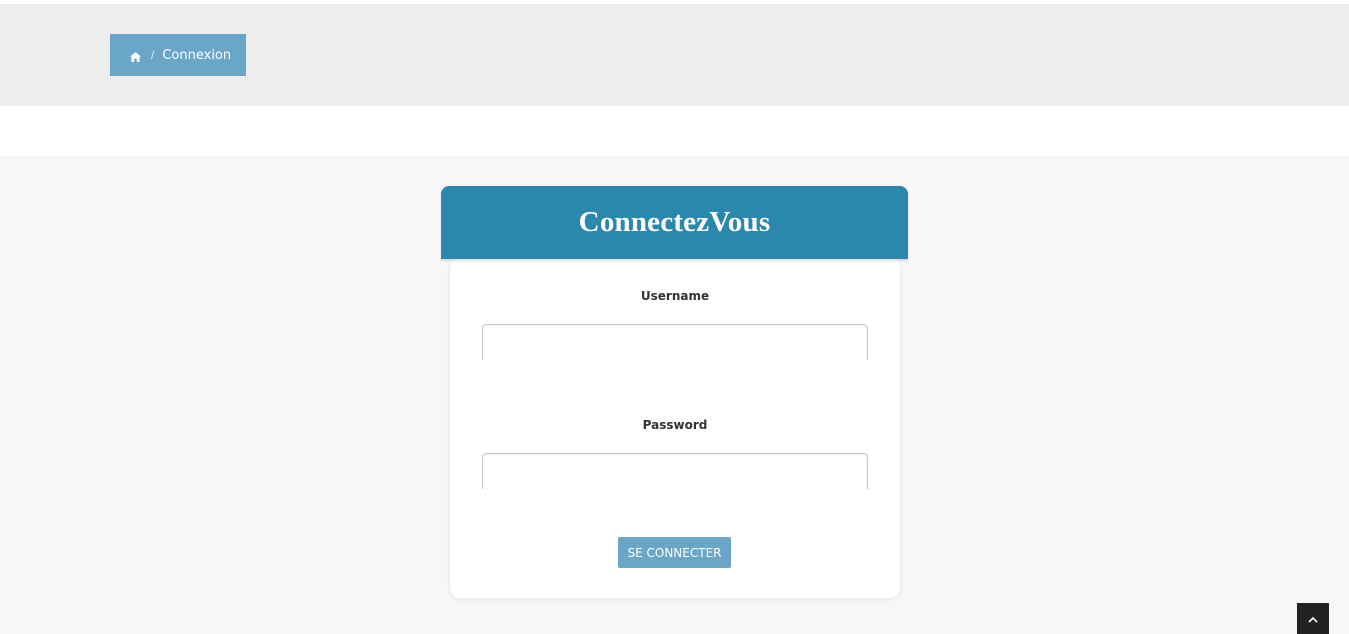  I want to click on login-title: ConnectezVous, so click(674, 222).